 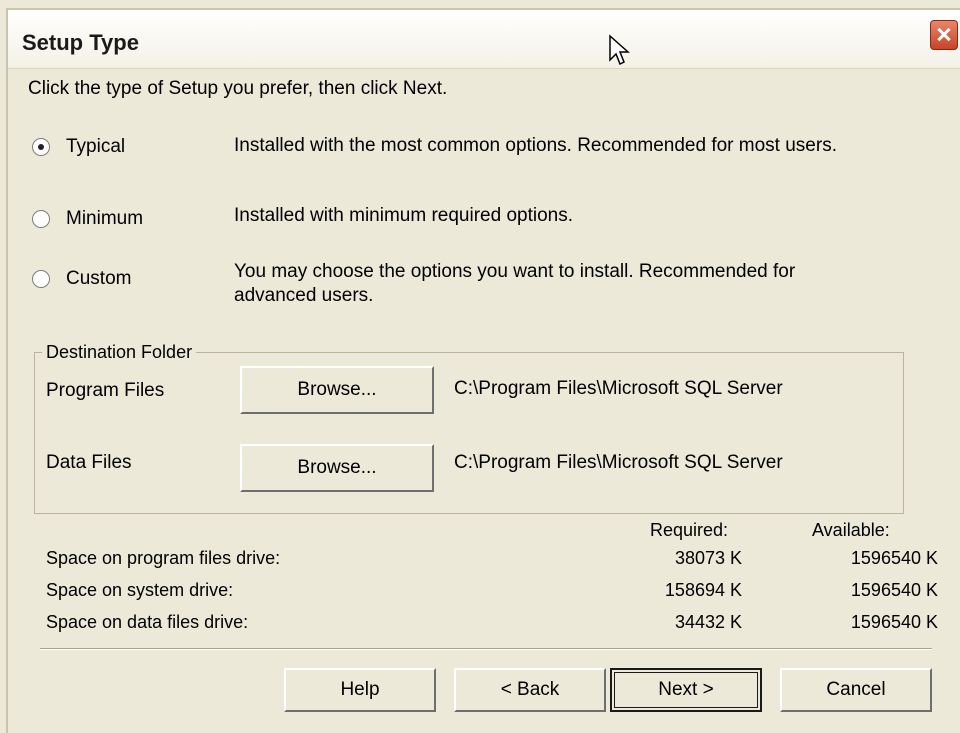 I want to click on program-files-label: Program Files, so click(x=105, y=390).